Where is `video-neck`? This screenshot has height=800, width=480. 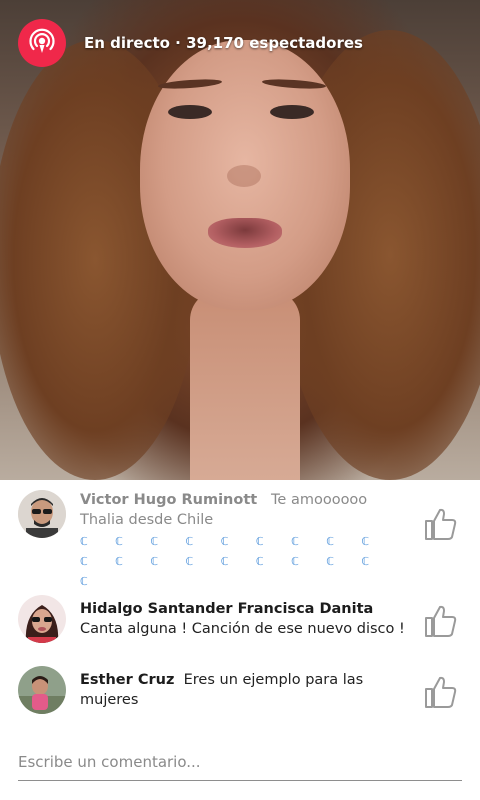
video-neck is located at coordinates (245, 385).